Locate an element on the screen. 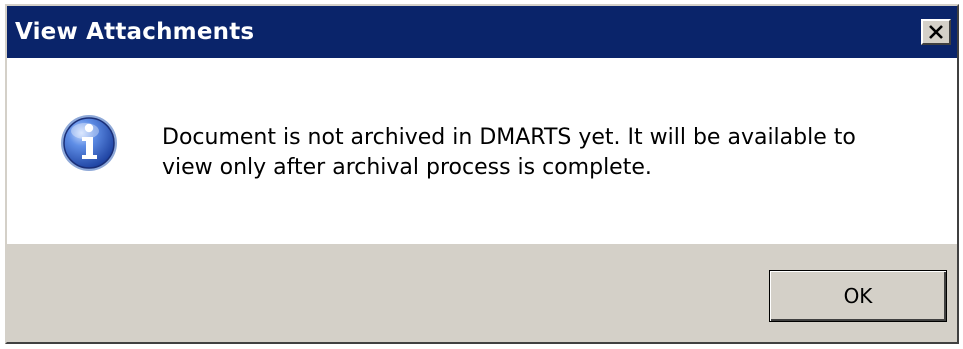 The image size is (963, 349). title-bar: View Attachments is located at coordinates (482, 32).